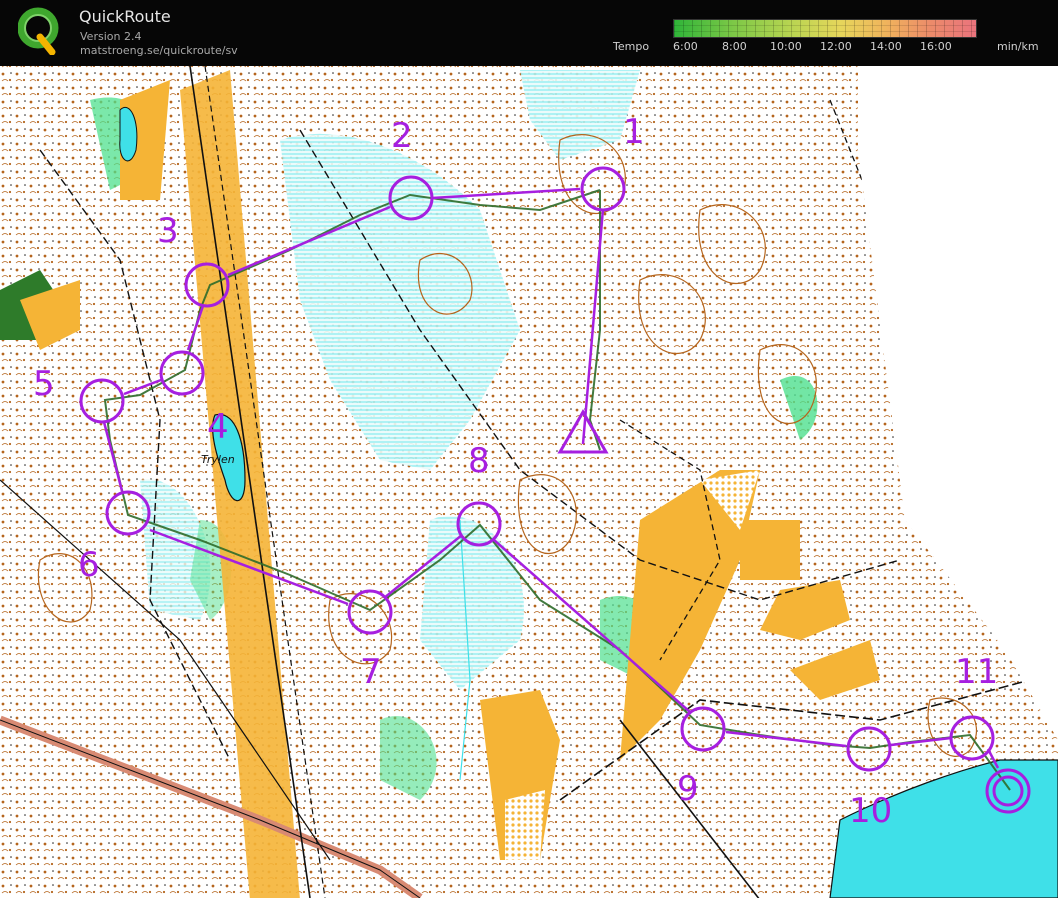 Image resolution: width=1058 pixels, height=902 pixels. What do you see at coordinates (44, 384) in the screenshot?
I see `control-number: 5` at bounding box center [44, 384].